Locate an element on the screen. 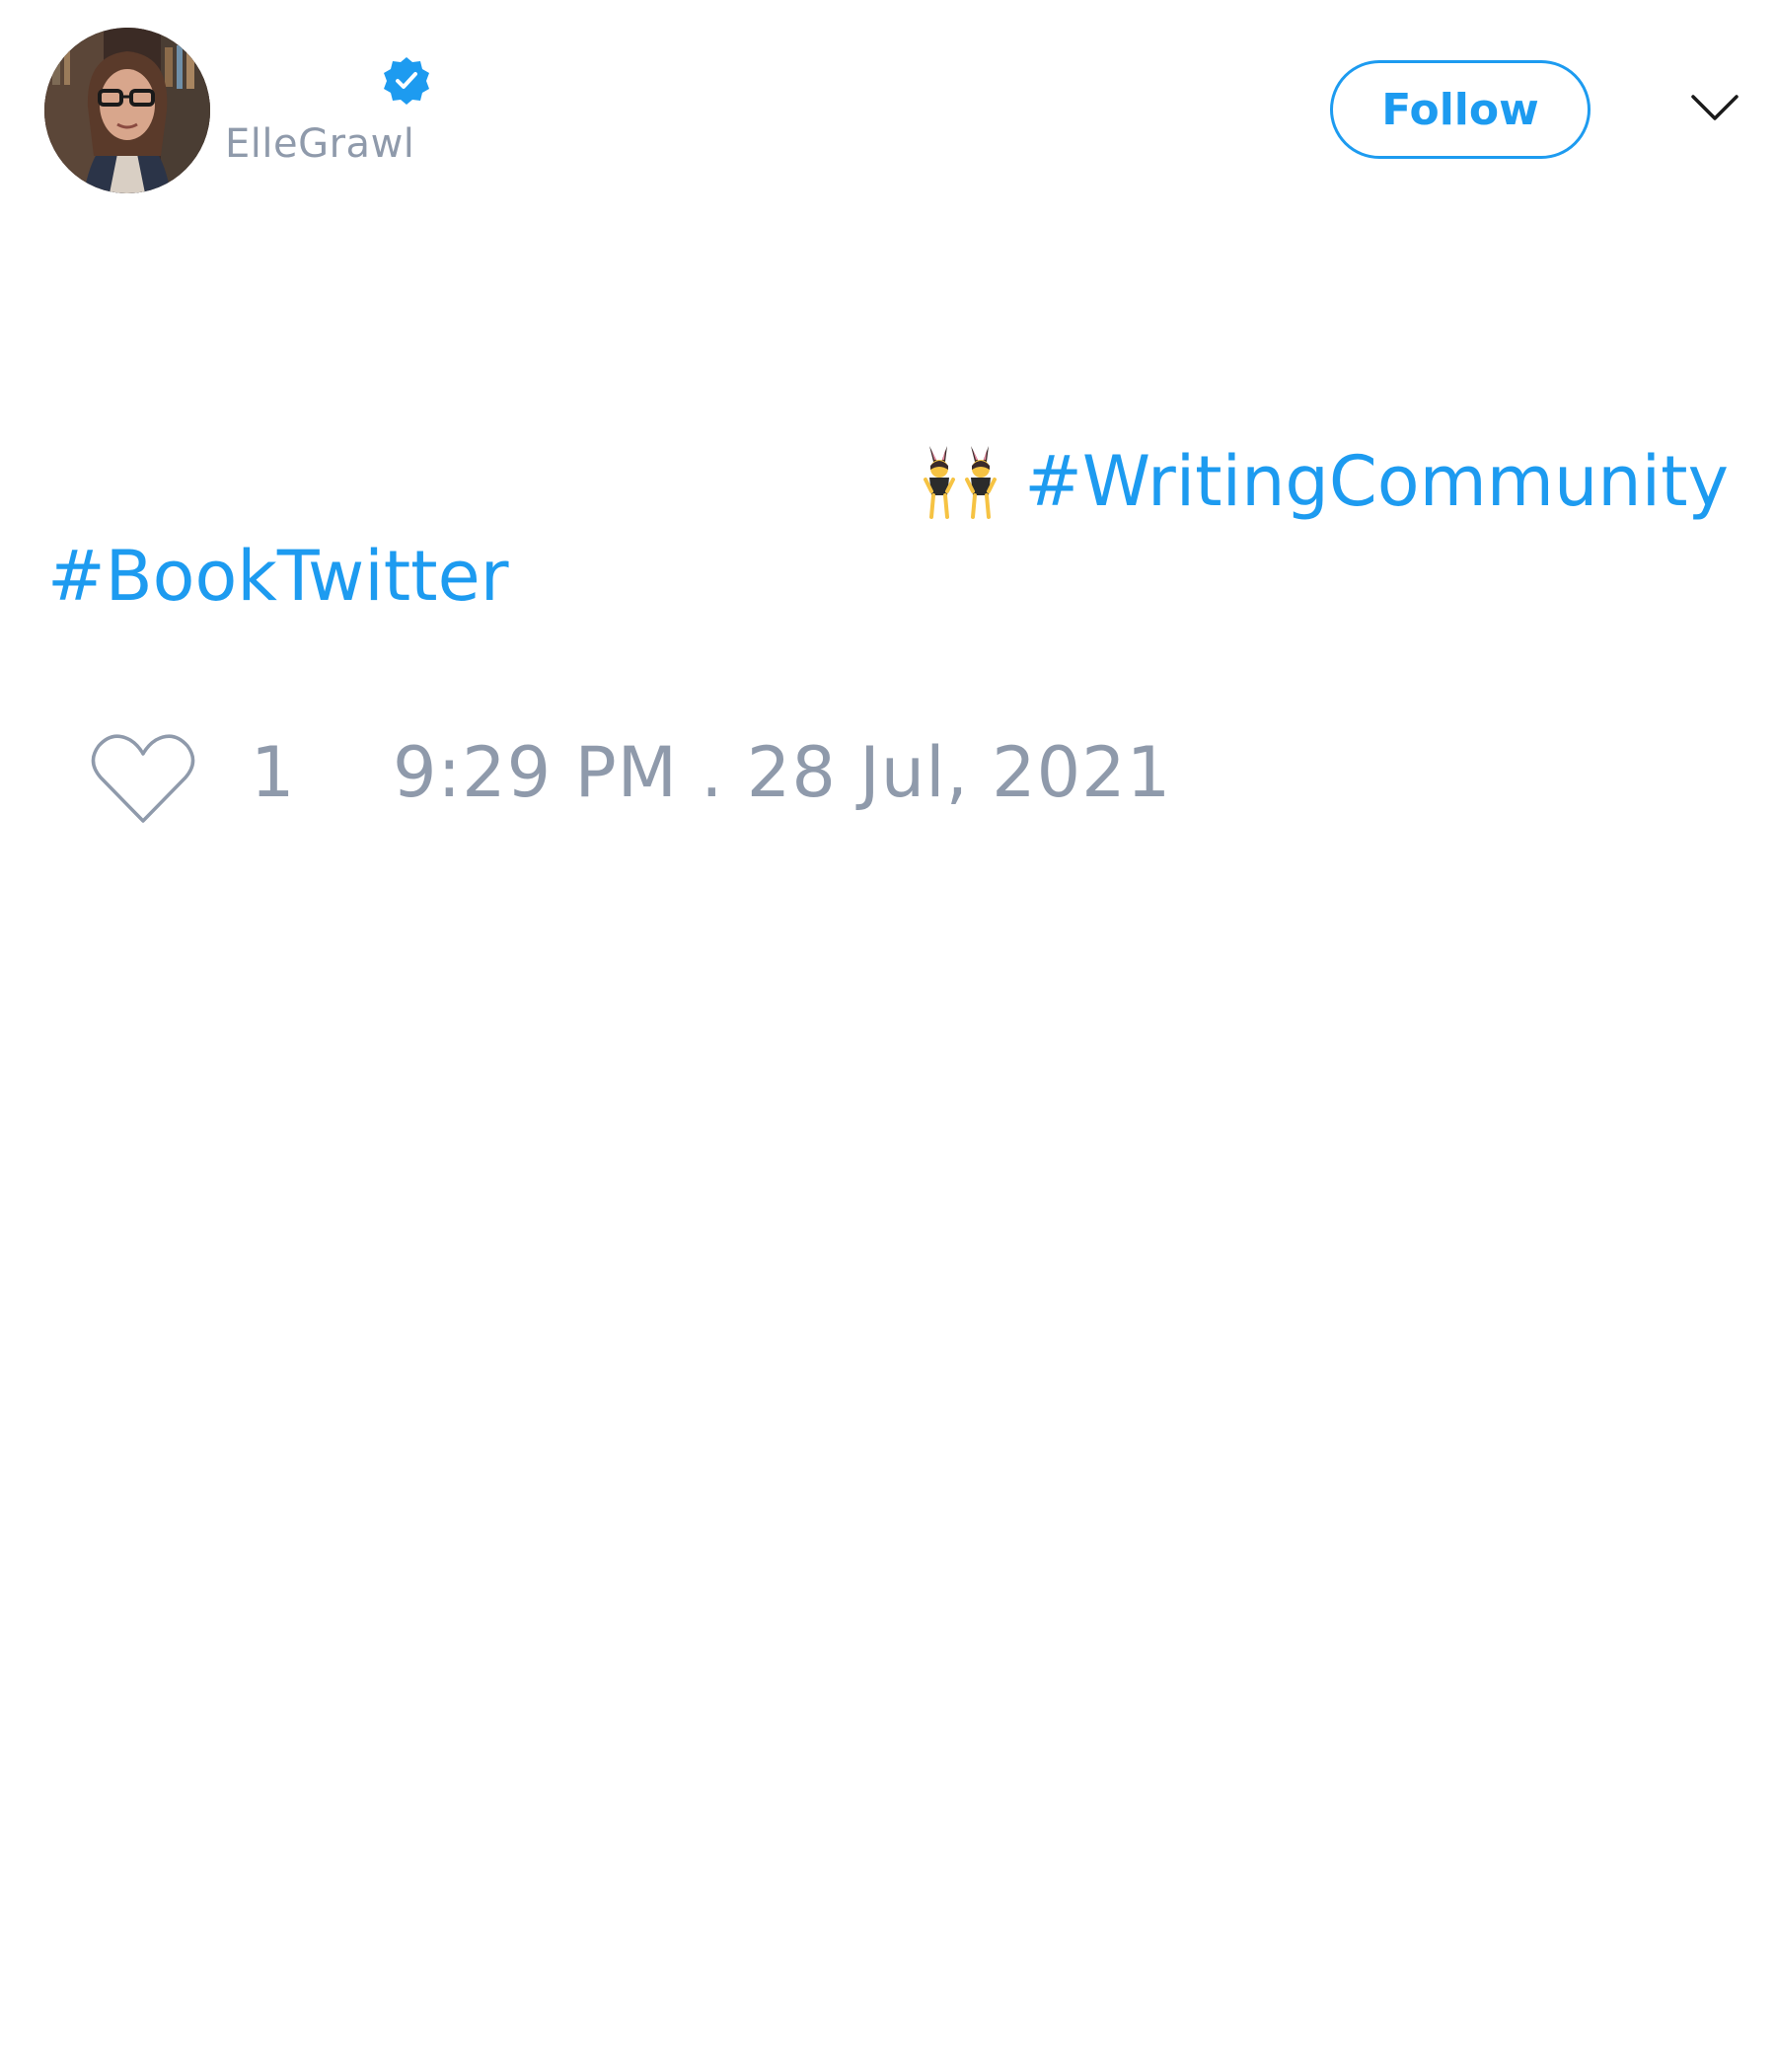 This screenshot has height=2072, width=1776. verified-badge-icon is located at coordinates (407, 81).